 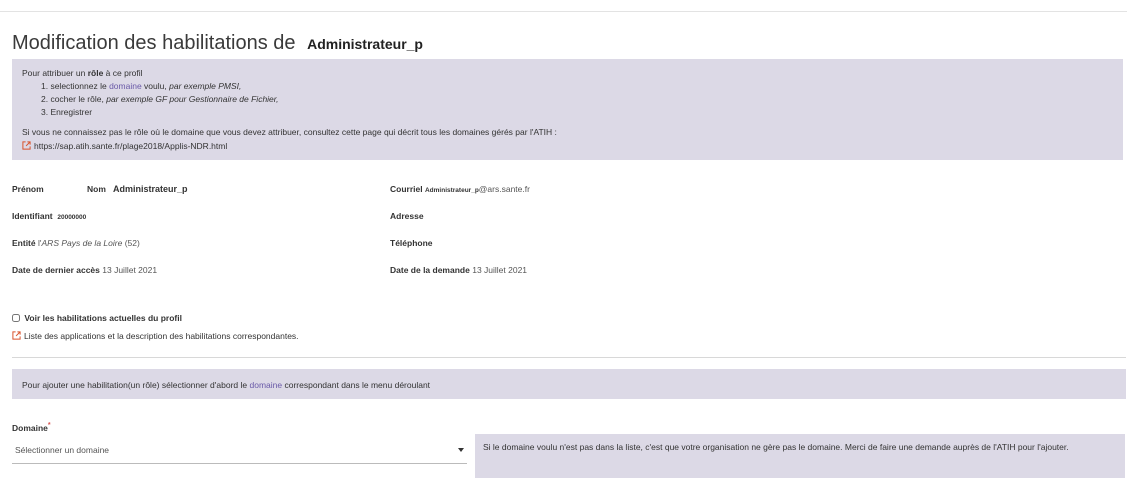 I want to click on help-intro-prefix: Pour attribuer un, so click(x=54, y=73).